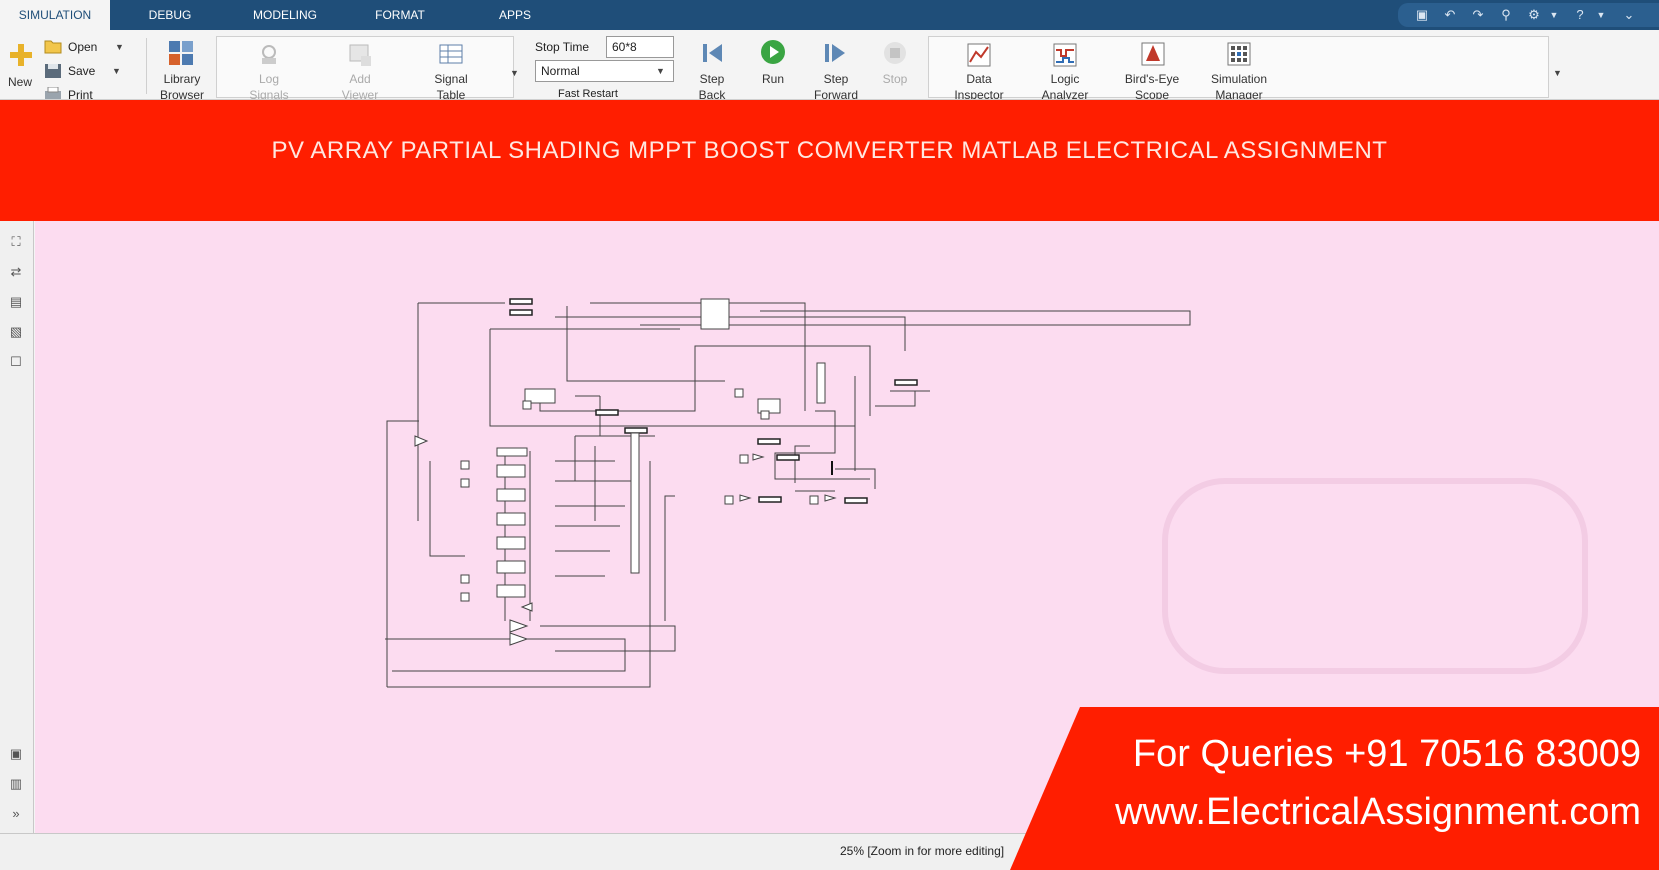  What do you see at coordinates (181, 94) in the screenshot?
I see `library-browser-label2: Browser` at bounding box center [181, 94].